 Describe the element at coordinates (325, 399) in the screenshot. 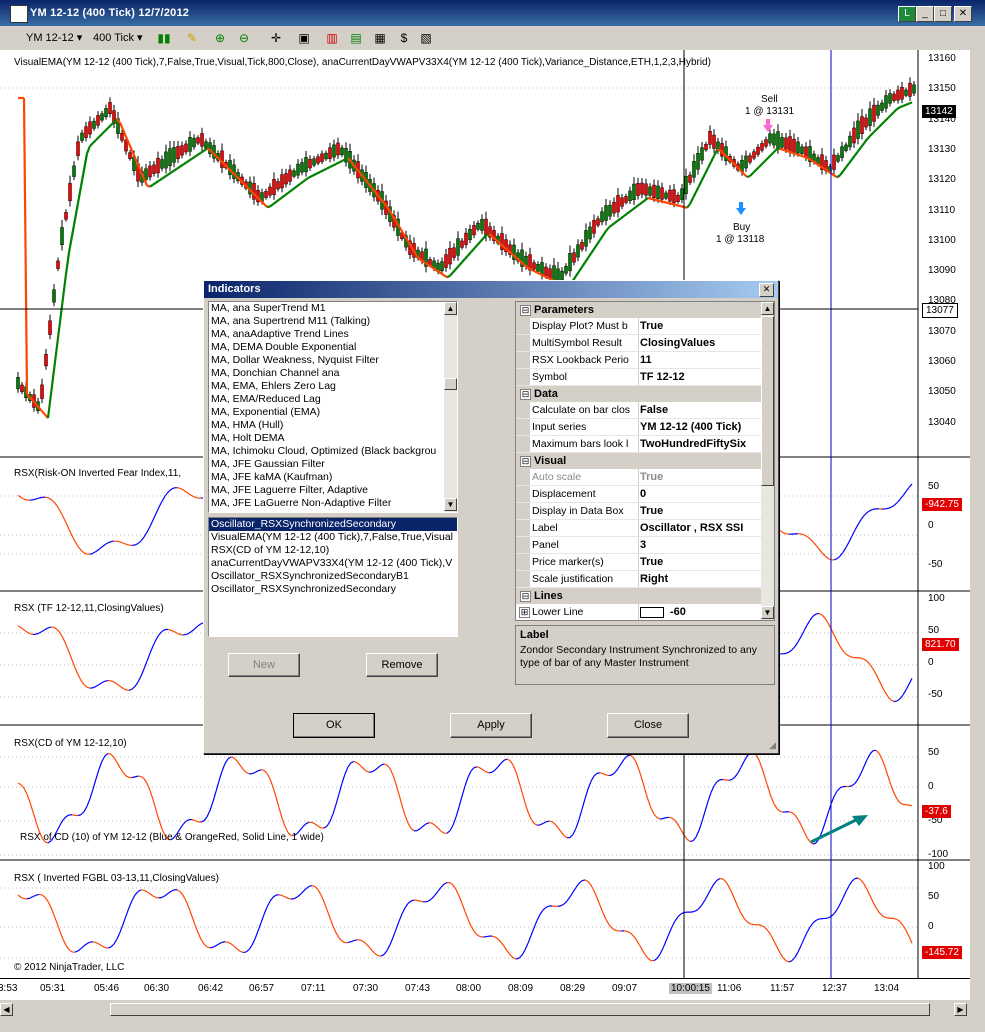

I see `available-indicator-item: MA, EMA/Reduced Lag` at that location.